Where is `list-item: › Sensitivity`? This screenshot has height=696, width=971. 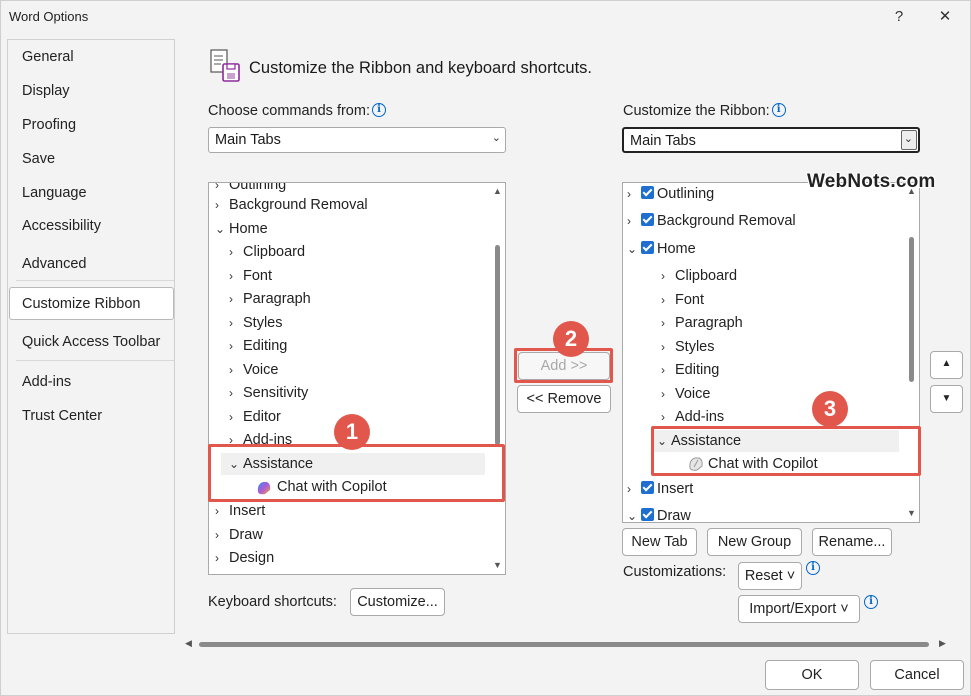 list-item: › Sensitivity is located at coordinates (268, 393).